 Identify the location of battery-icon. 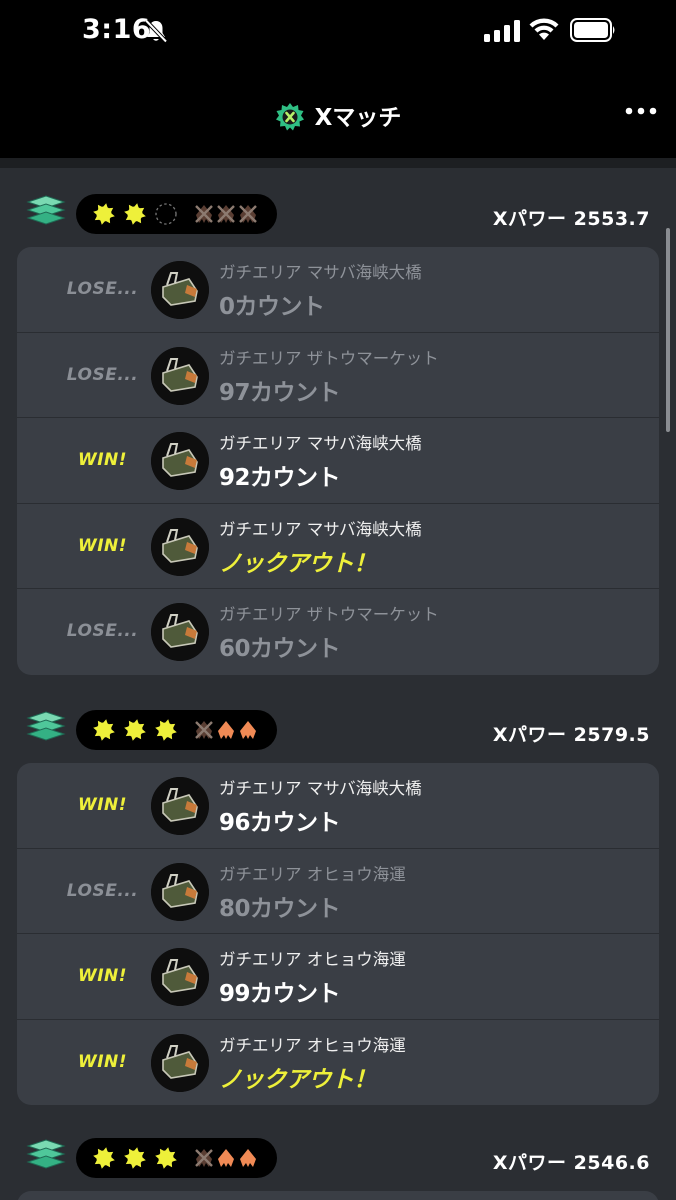
(592, 30).